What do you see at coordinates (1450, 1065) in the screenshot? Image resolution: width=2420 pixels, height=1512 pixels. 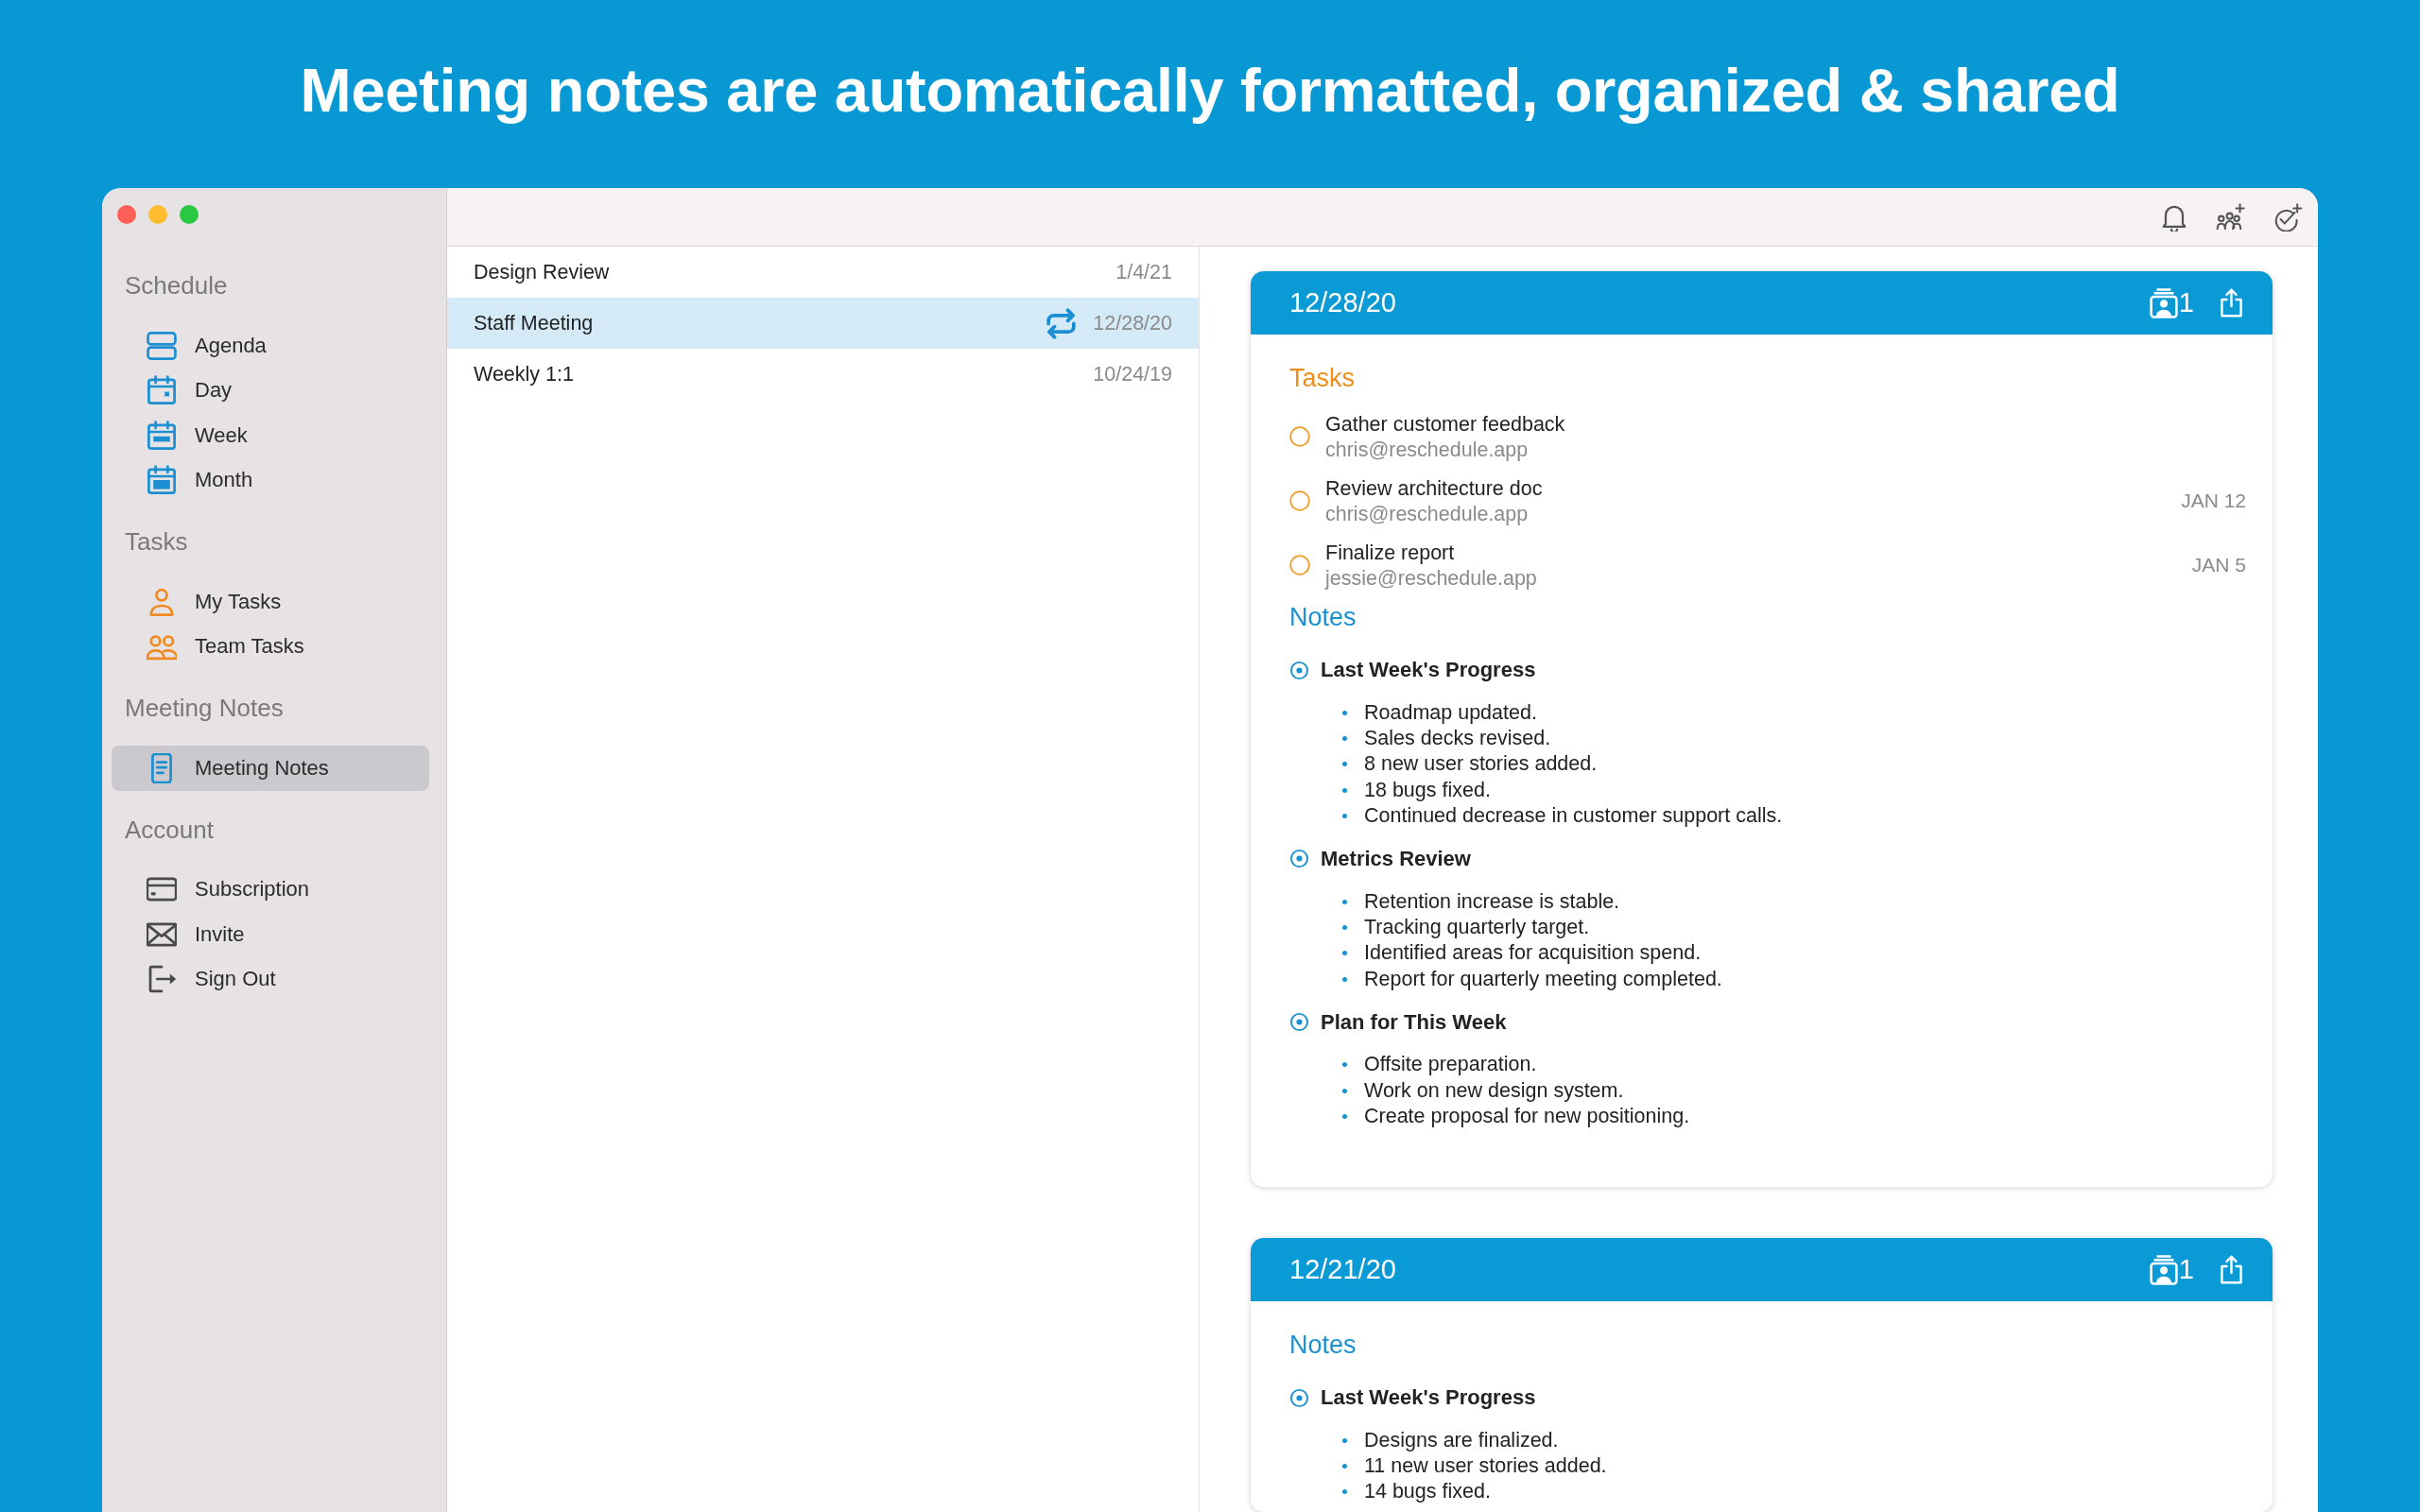 I see `bullet-text: Offsite preparation.` at bounding box center [1450, 1065].